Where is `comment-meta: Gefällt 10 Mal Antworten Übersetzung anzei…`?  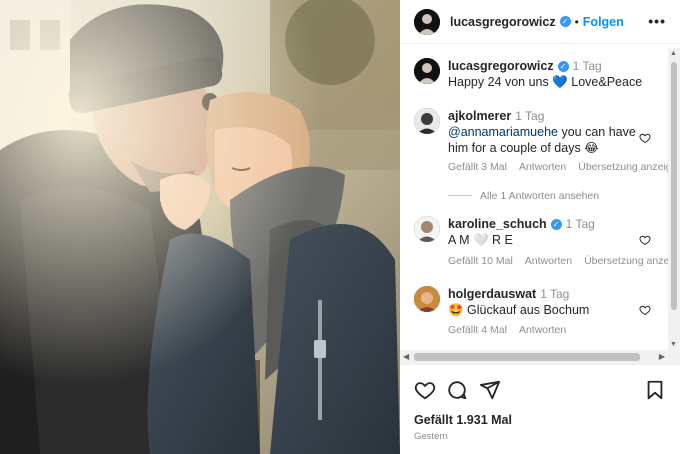 comment-meta: Gefällt 10 Mal Antworten Übersetzung anzei… is located at coordinates (558, 261).